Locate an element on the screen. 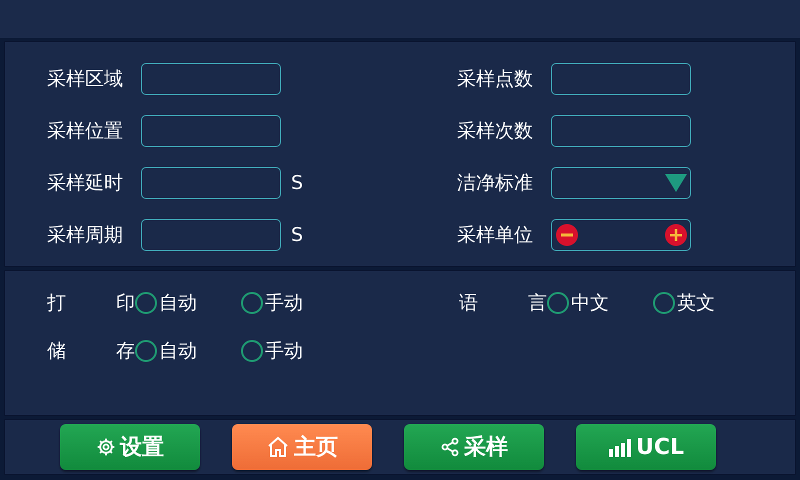 Image resolution: width=800 pixels, height=480 pixels. option-label: 语 言 is located at coordinates (503, 303).